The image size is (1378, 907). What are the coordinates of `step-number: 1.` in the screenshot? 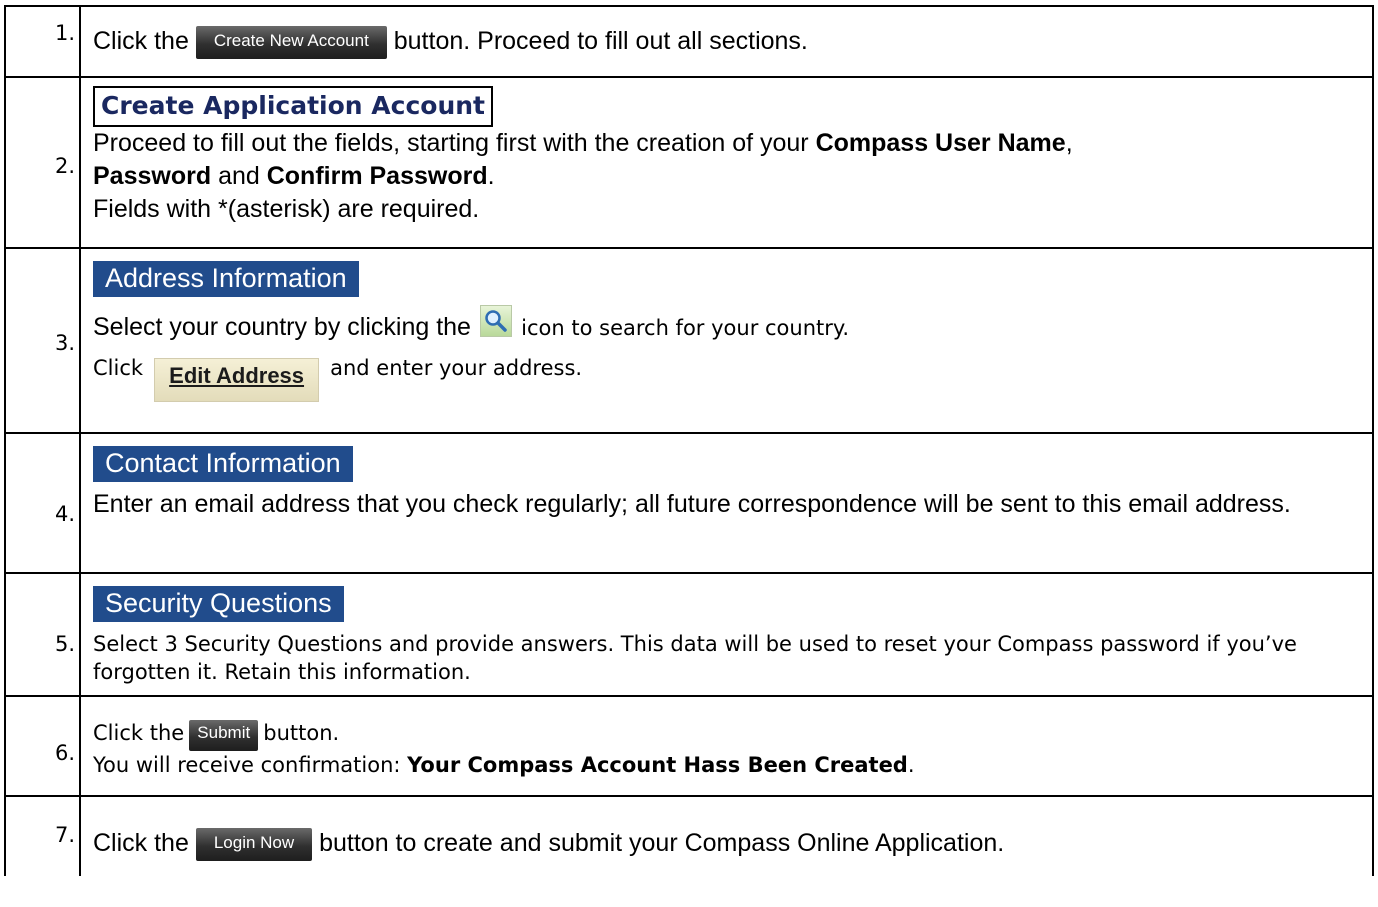 It's located at (42, 41).